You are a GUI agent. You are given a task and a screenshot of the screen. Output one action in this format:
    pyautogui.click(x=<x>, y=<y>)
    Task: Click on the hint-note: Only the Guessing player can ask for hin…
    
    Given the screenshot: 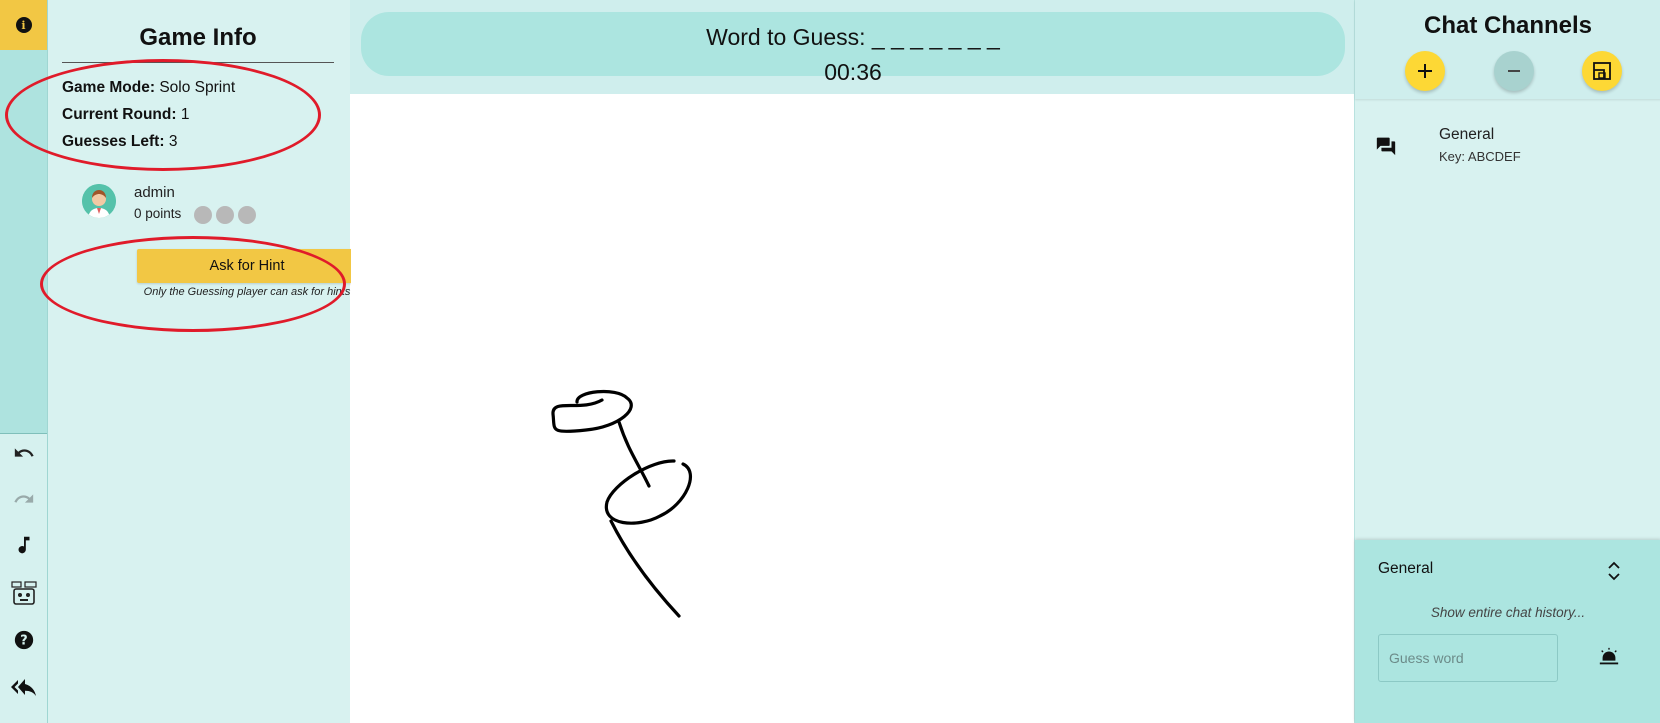 What is the action you would take?
    pyautogui.click(x=247, y=292)
    